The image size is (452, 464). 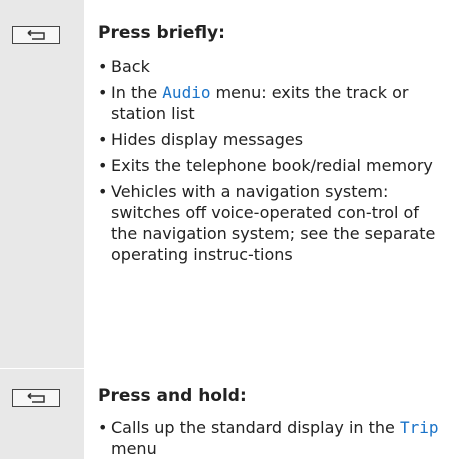 What do you see at coordinates (419, 427) in the screenshot?
I see `trip-menu-keyword: Trip` at bounding box center [419, 427].